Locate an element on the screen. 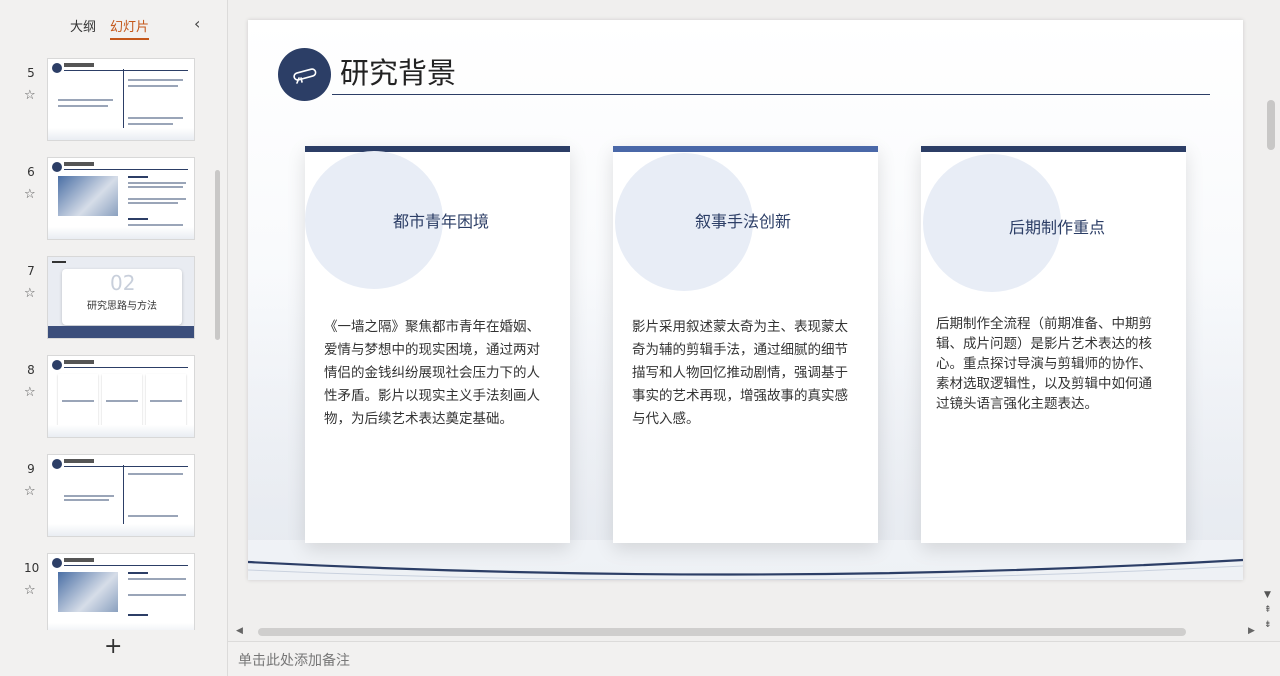 The height and width of the screenshot is (676, 1280). slide-thumbnail-row: 9 ☆ is located at coordinates (107, 498).